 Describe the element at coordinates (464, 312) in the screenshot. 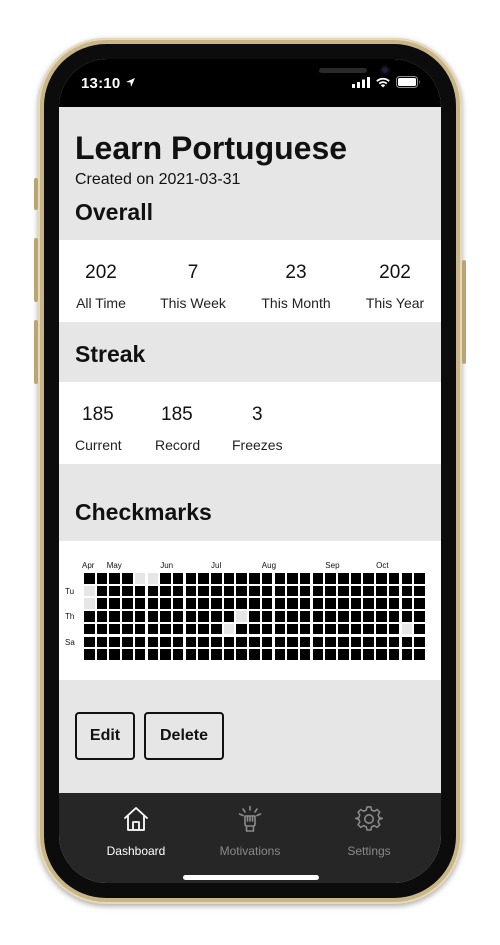

I see `power-button` at that location.